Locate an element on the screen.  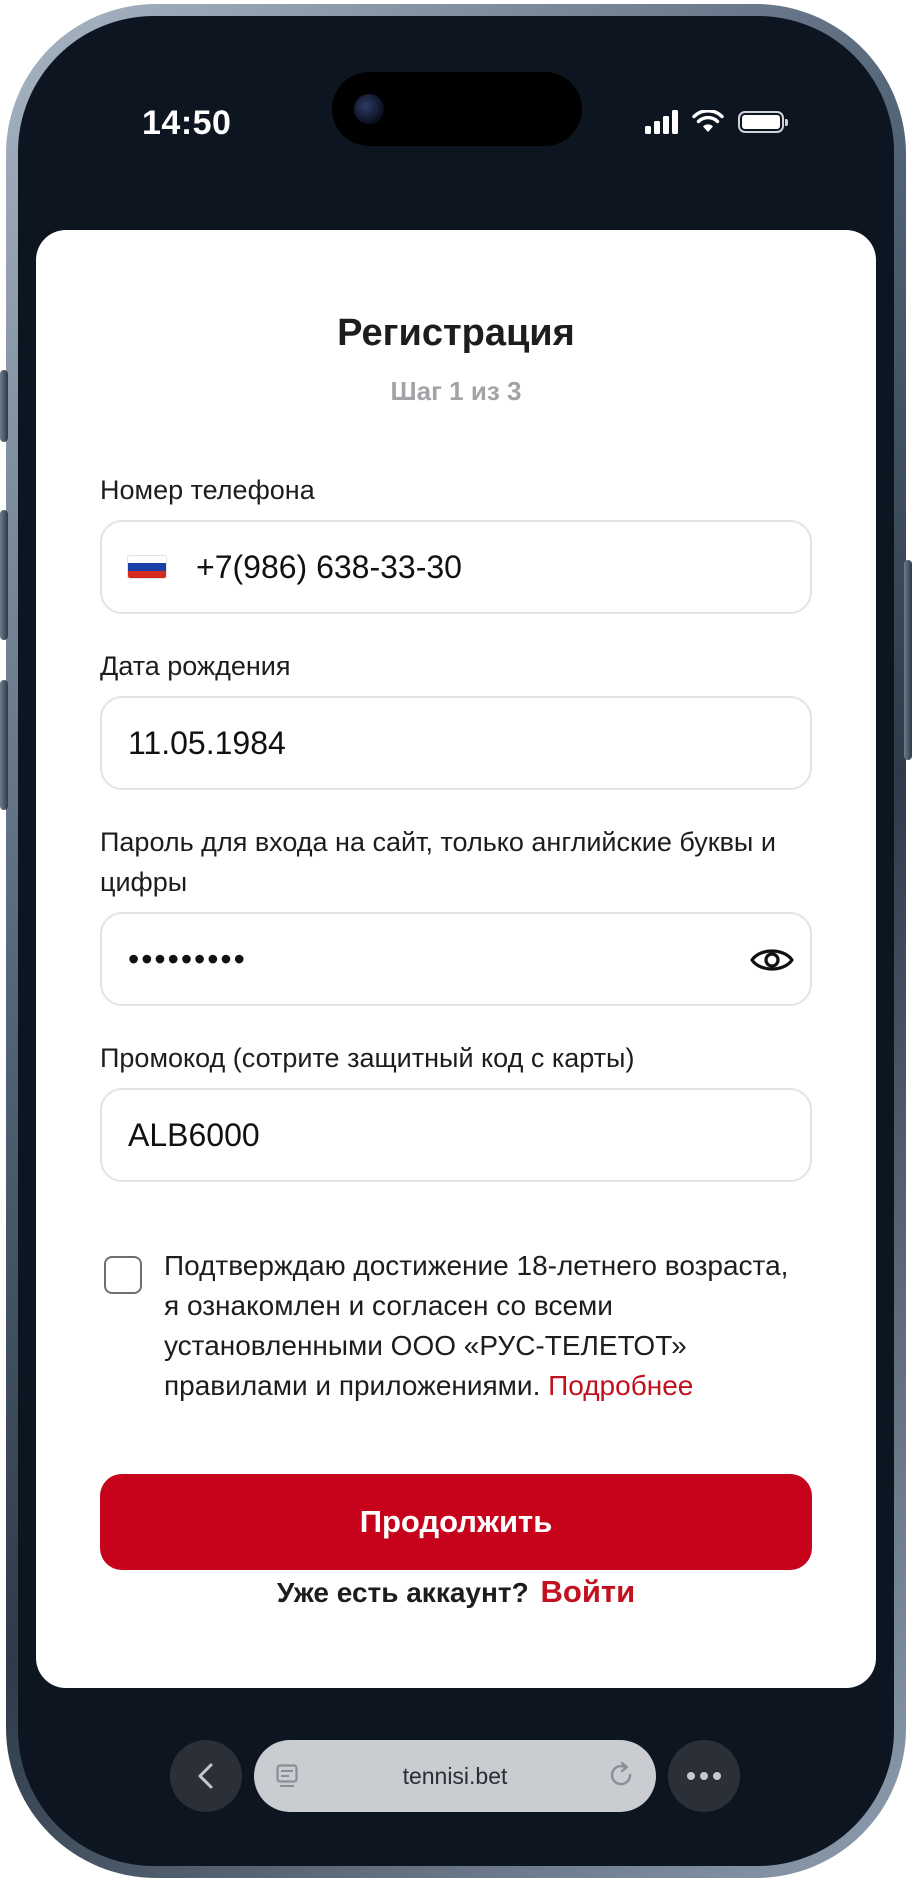
birthdate-value: 11.05.1984 is located at coordinates (207, 742).